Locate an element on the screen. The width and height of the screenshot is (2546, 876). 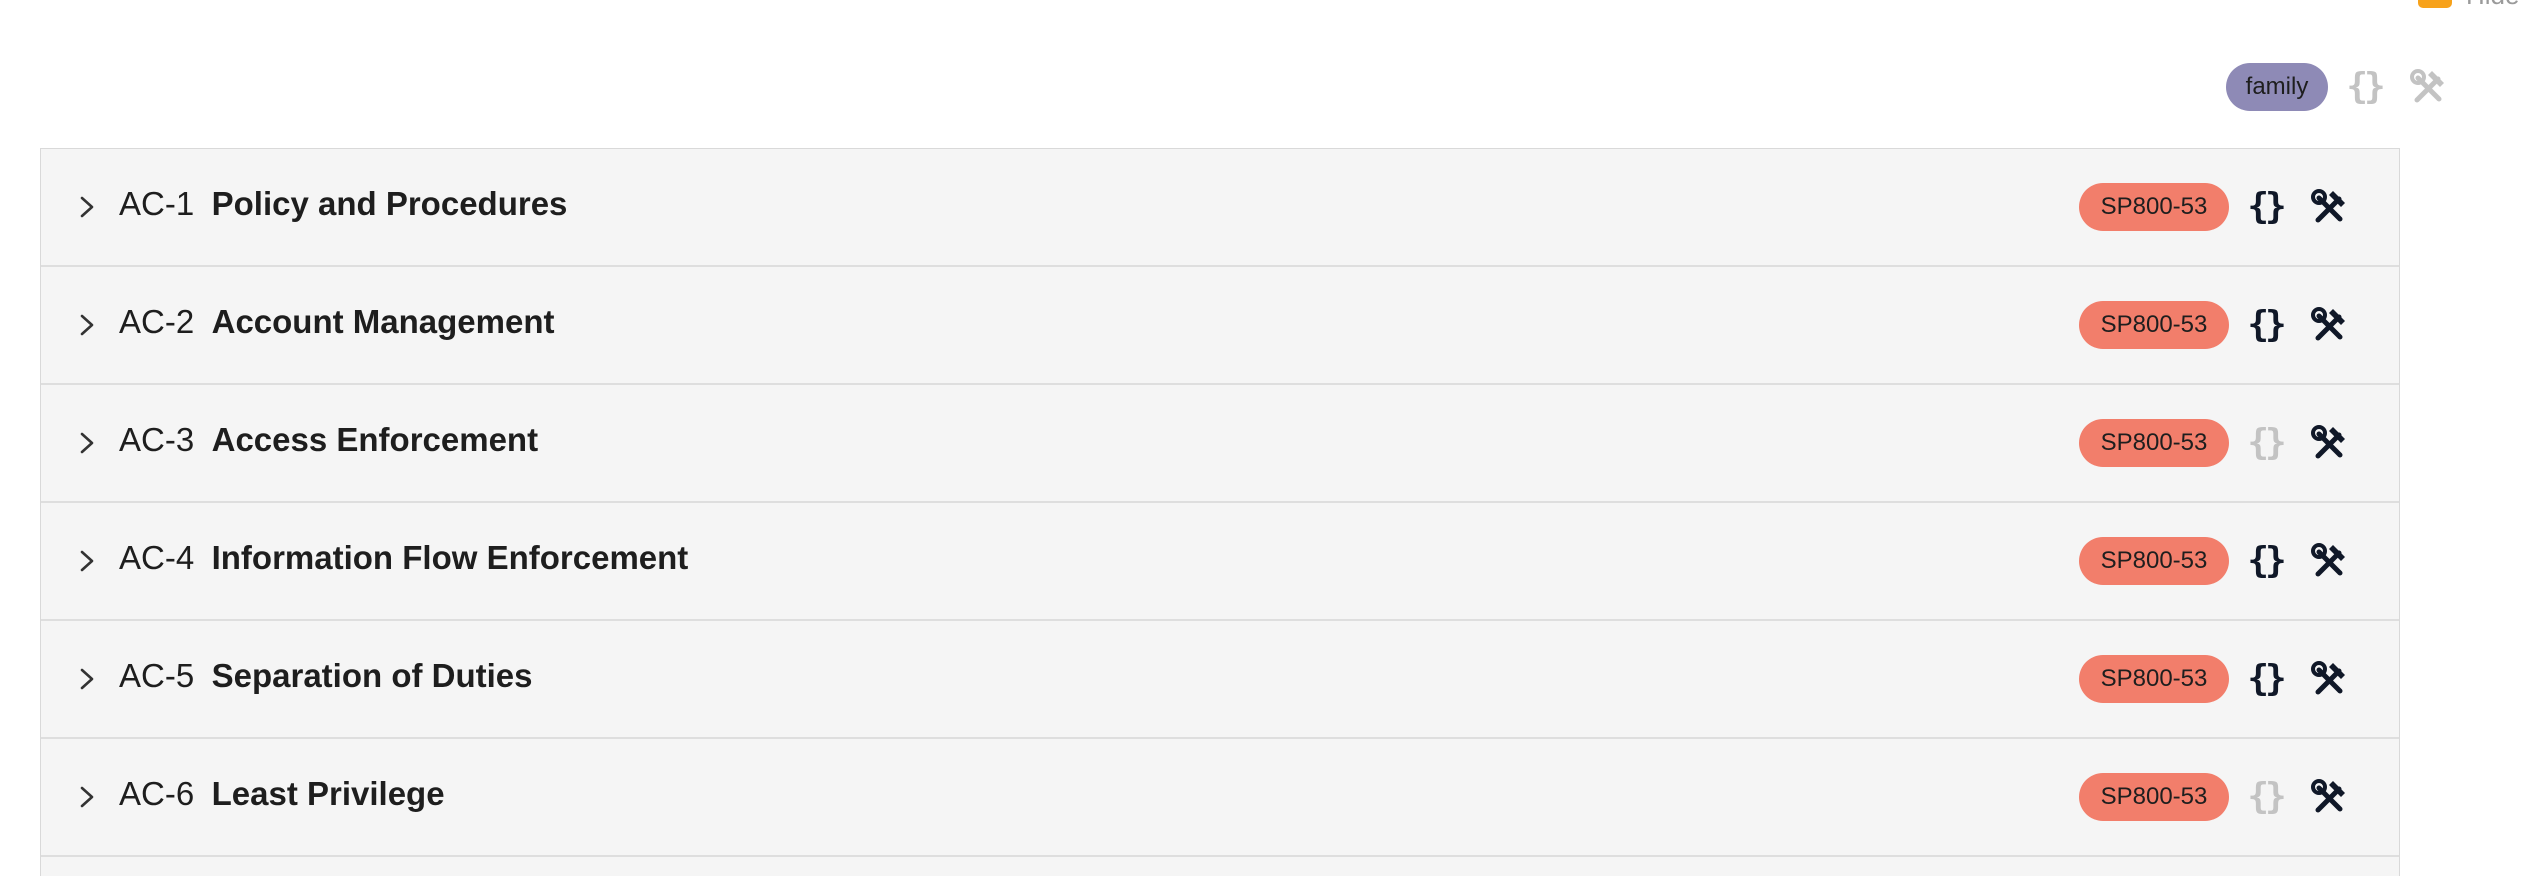
control-row: AC-3 Access Enforcement SP800-53 {} is located at coordinates (1220, 444).